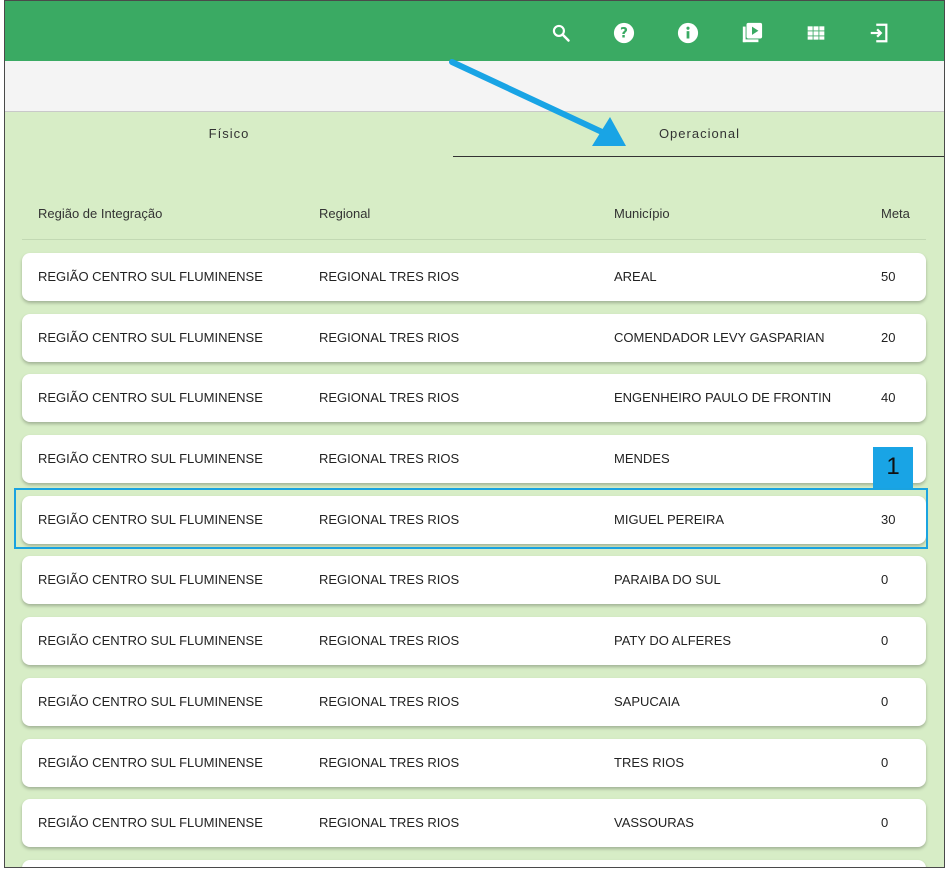 Image resolution: width=949 pixels, height=875 pixels. Describe the element at coordinates (647, 701) in the screenshot. I see `cell-municipio: SAPUCAIA` at that location.